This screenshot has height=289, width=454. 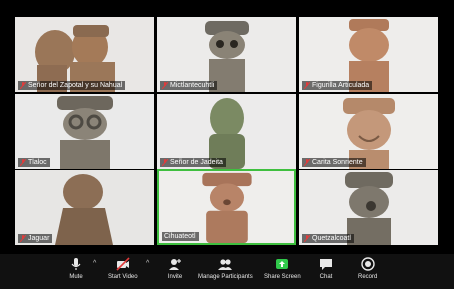 I want to click on participant-tile: Señor de Jadeita, so click(x=226, y=131).